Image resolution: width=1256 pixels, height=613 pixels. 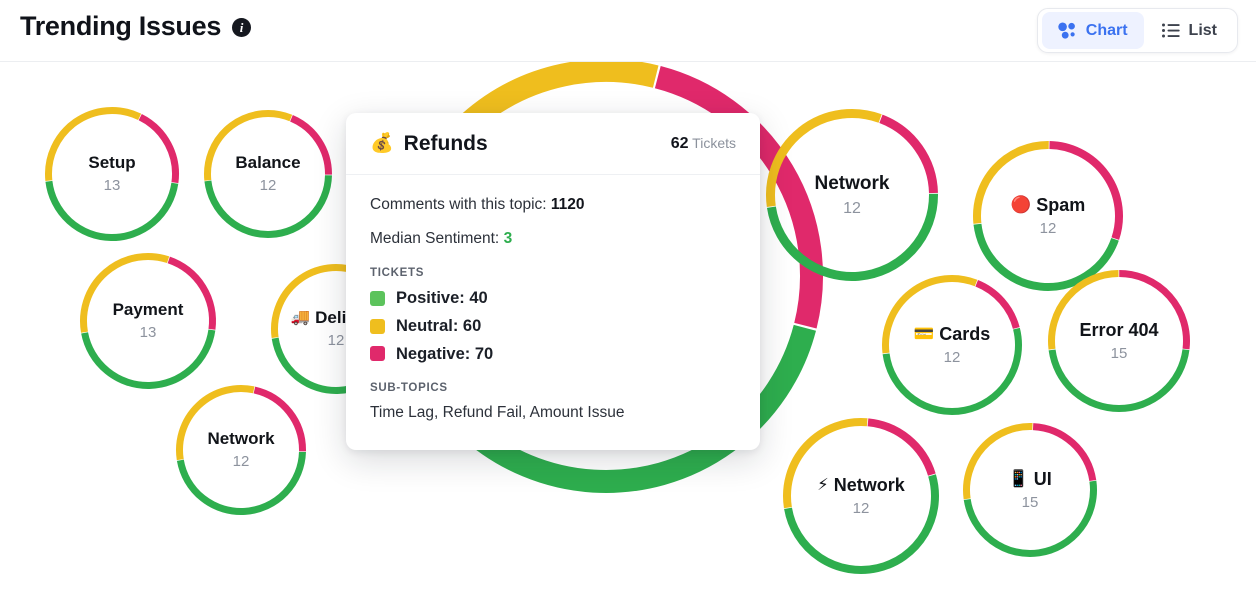 I want to click on legend-item-neutral: Neutral: 60, so click(x=553, y=326).